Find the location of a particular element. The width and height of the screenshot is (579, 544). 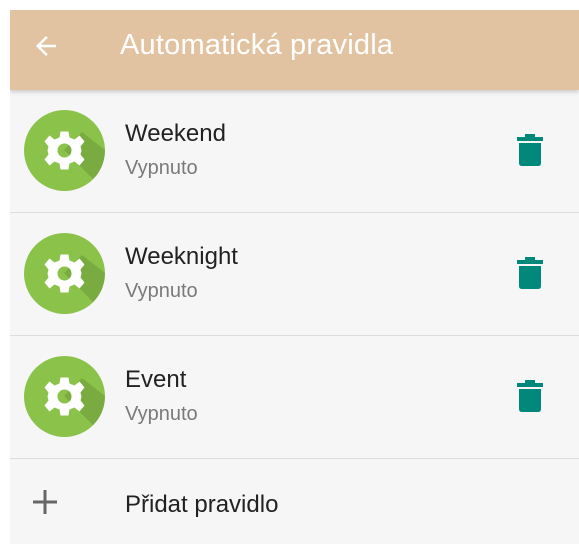

app-bar: Automatická pravidla is located at coordinates (294, 50).